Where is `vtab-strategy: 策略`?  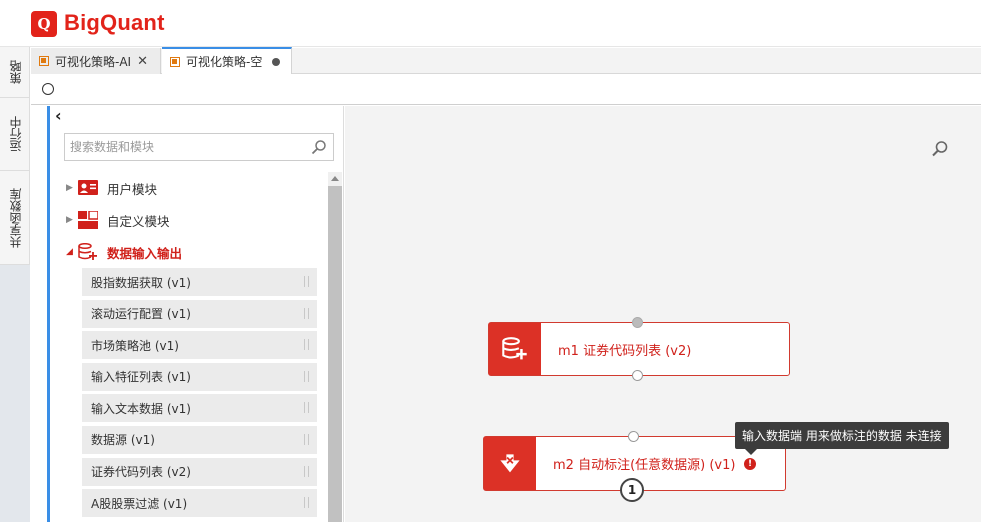 vtab-strategy: 策略 is located at coordinates (15, 72).